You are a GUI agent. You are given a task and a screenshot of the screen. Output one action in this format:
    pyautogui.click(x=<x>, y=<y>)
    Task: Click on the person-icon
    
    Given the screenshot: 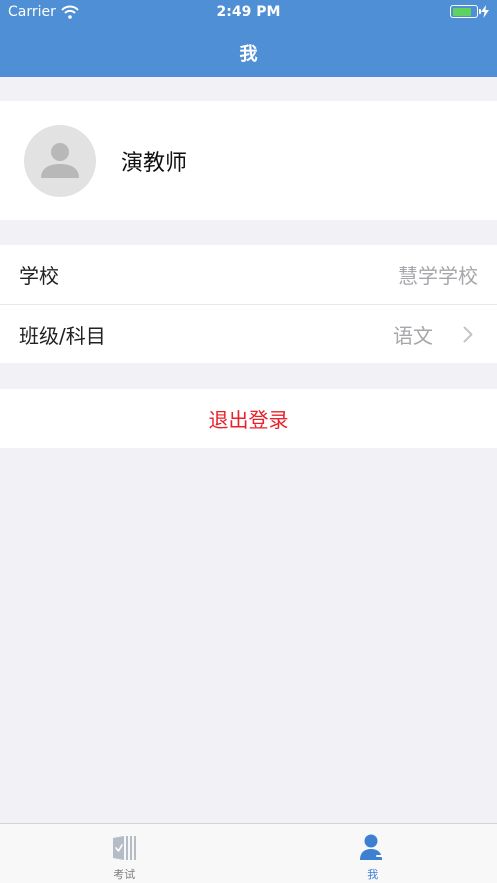 What is the action you would take?
    pyautogui.click(x=371, y=847)
    